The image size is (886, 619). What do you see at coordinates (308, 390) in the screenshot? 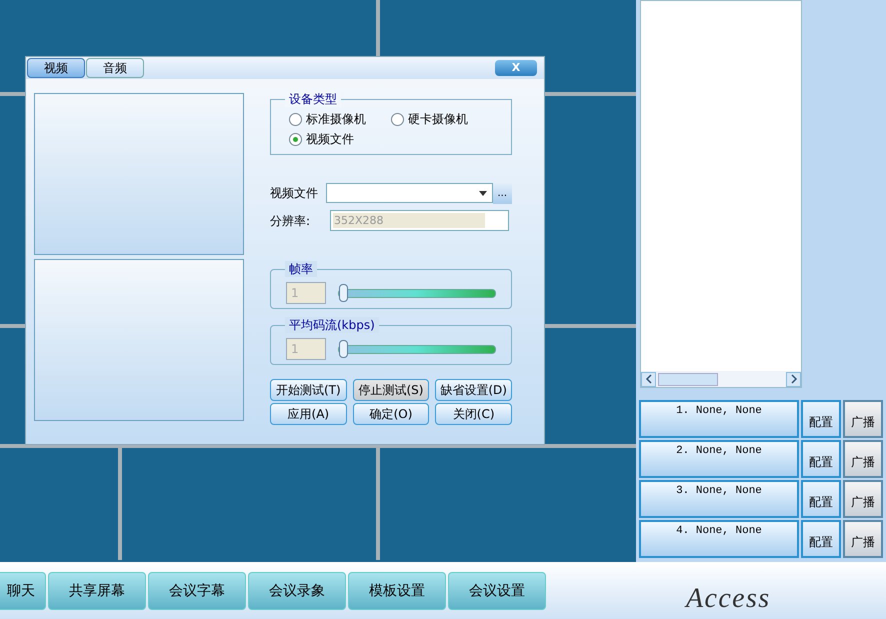
I see `dialog-button: 开始测试(T)` at bounding box center [308, 390].